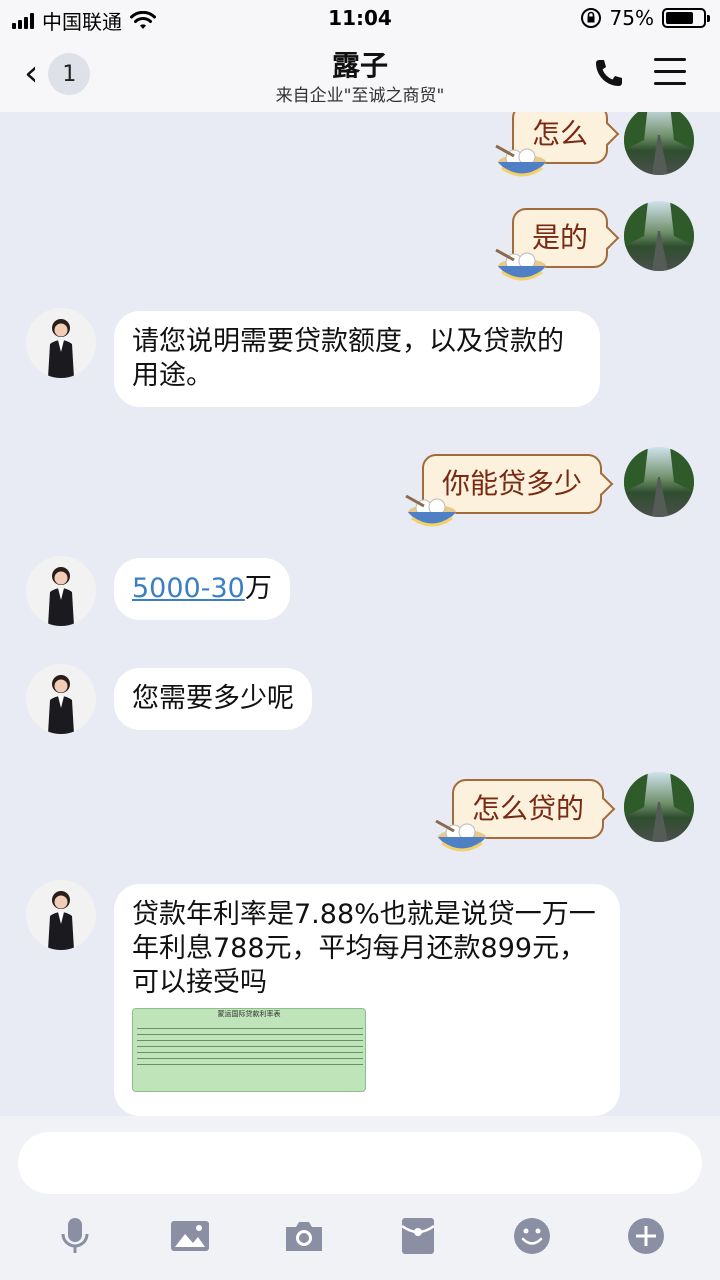 The image size is (720, 1280). I want to click on rotation-lock-icon, so click(590, 18).